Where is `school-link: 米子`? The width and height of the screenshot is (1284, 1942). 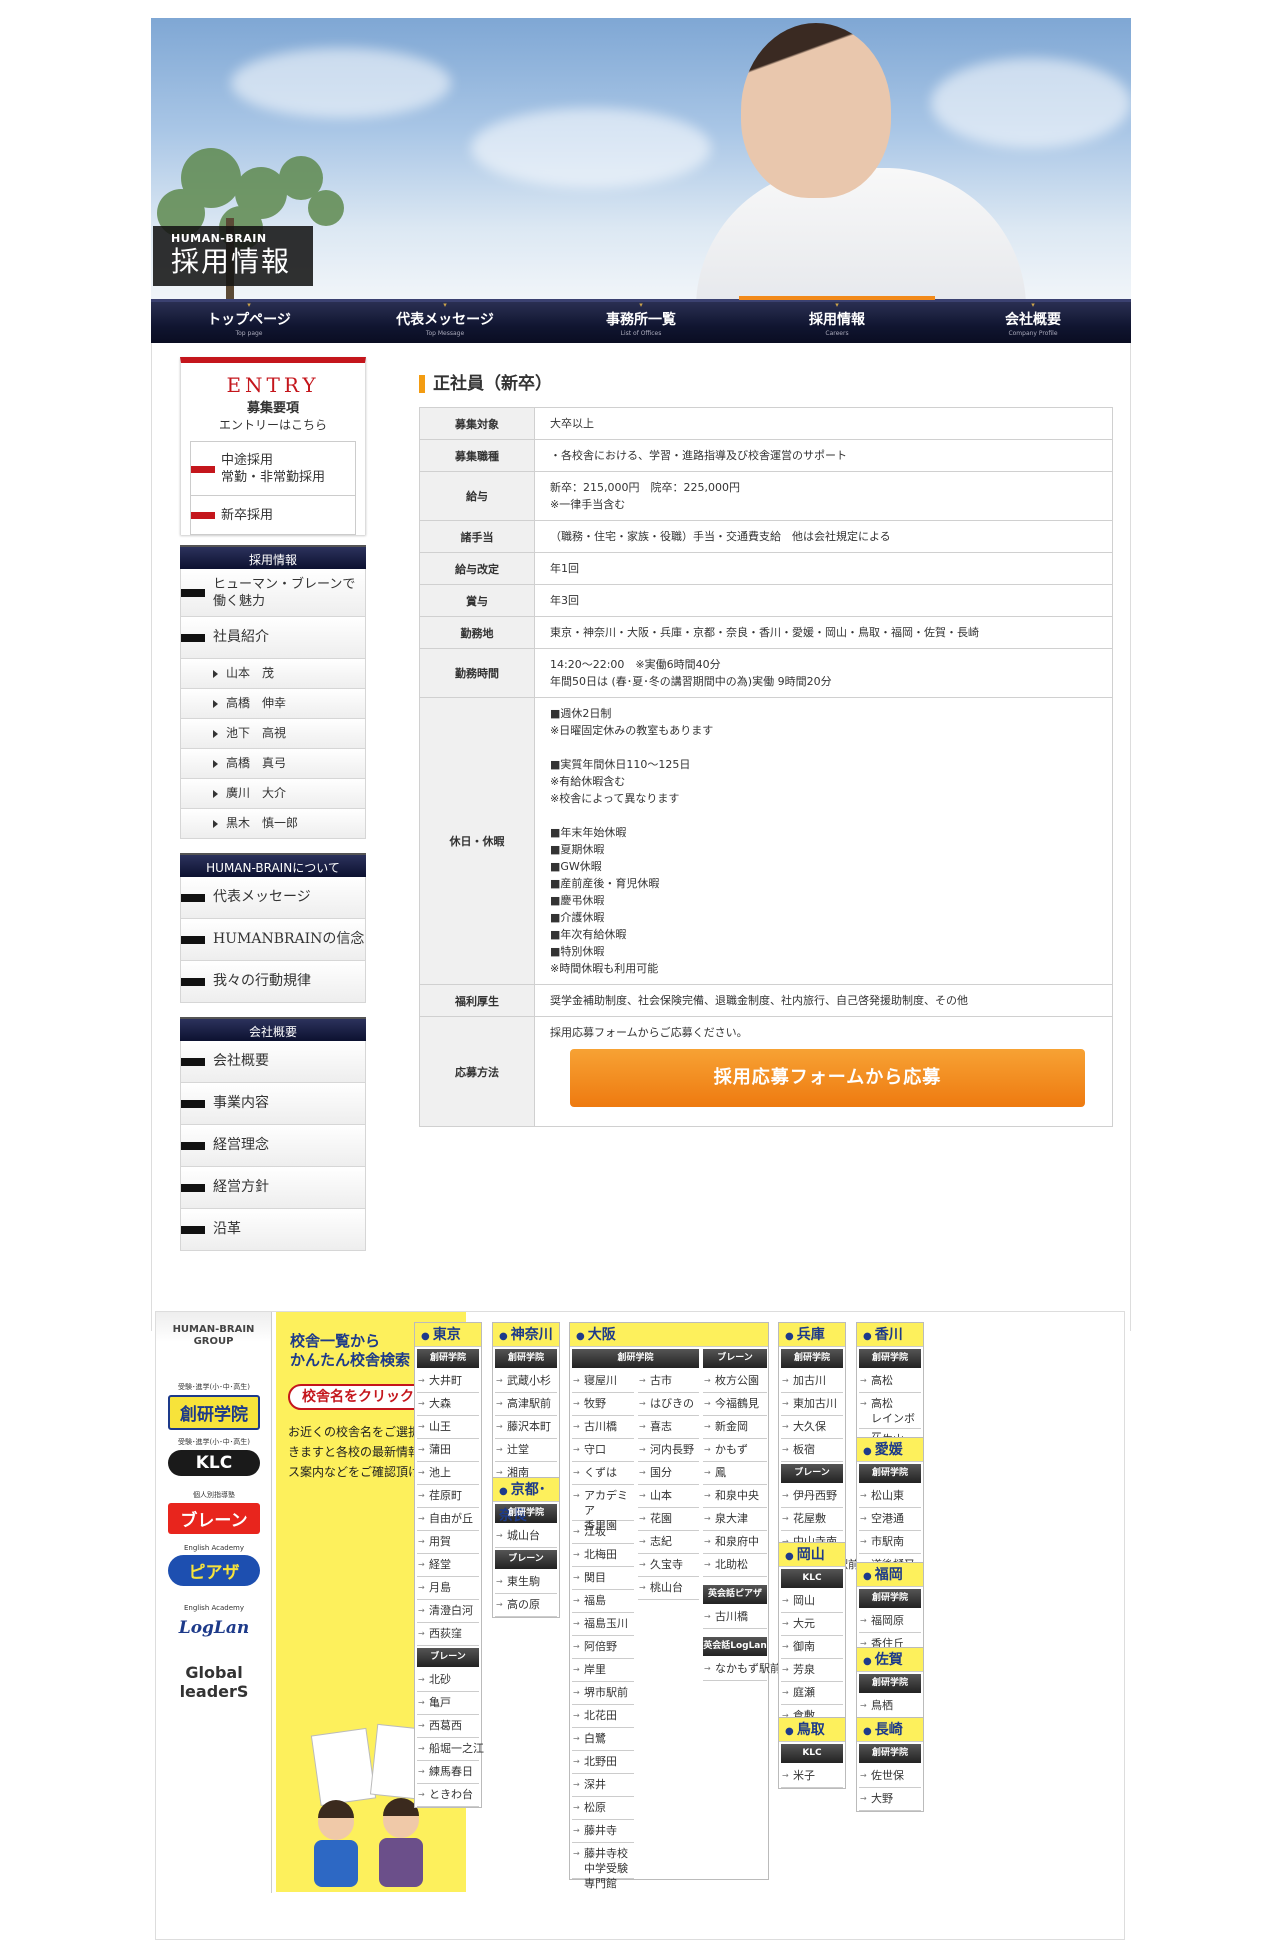
school-link: 米子 is located at coordinates (812, 1776).